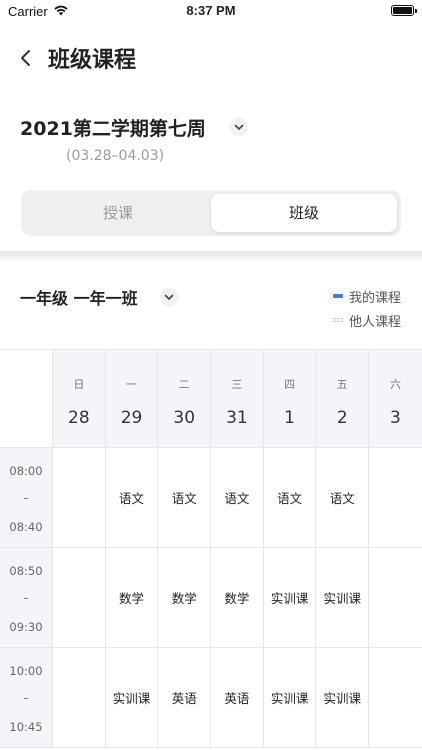 This screenshot has height=750, width=422. Describe the element at coordinates (404, 10) in the screenshot. I see `battery-icon` at that location.